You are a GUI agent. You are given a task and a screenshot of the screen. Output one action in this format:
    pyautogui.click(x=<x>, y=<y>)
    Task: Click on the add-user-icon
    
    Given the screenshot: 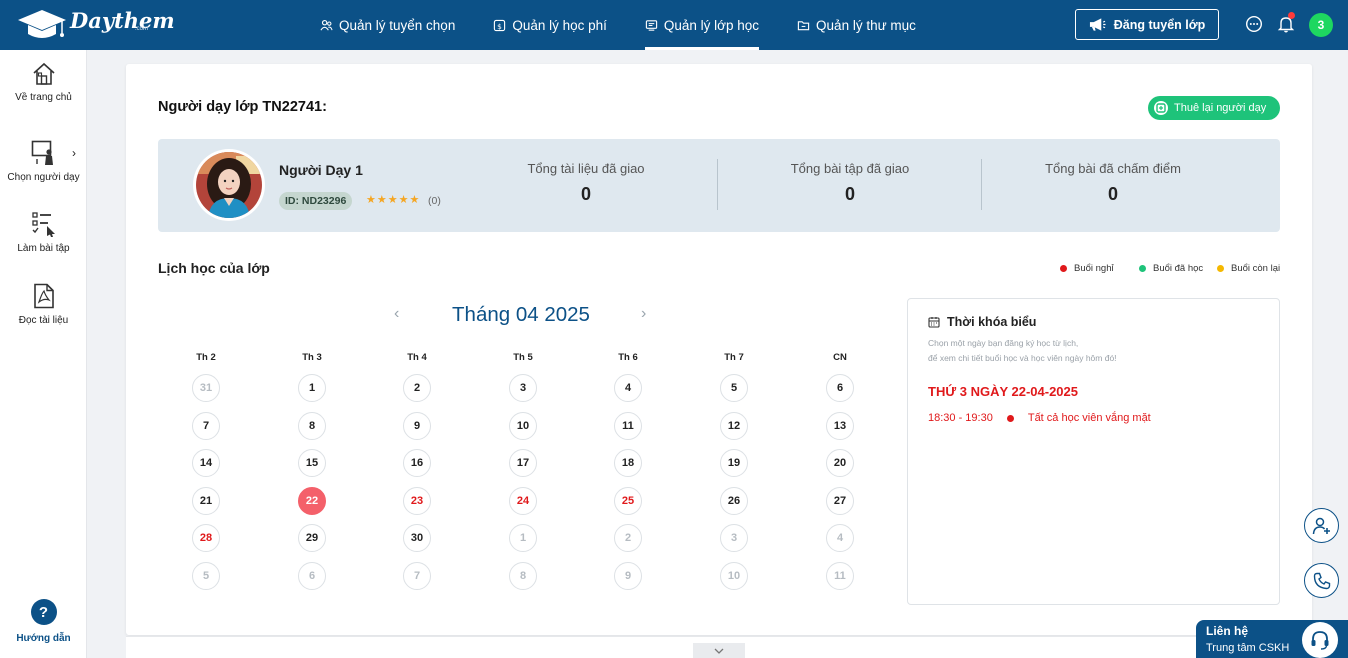 What is the action you would take?
    pyautogui.click(x=1321, y=525)
    